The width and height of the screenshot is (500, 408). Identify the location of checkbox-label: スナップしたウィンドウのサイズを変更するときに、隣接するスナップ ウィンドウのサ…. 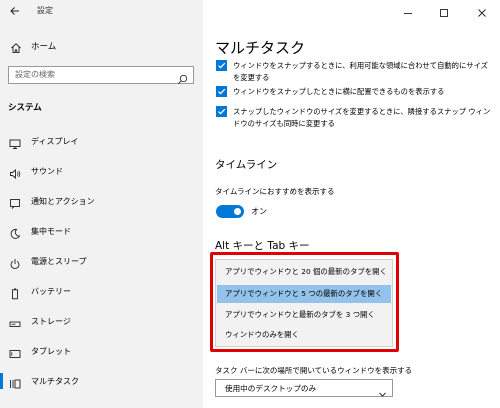
(362, 117).